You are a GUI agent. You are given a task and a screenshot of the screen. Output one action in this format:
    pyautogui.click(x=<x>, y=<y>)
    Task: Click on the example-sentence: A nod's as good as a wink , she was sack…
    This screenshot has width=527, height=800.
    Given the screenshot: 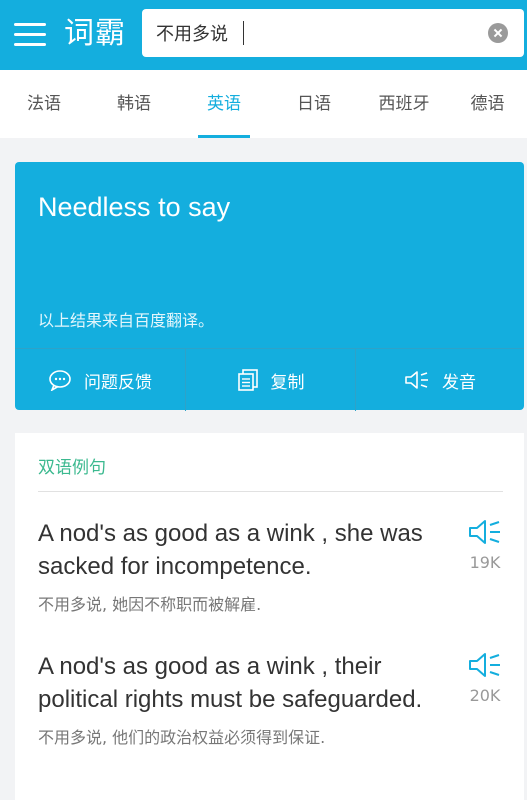 What is the action you would take?
    pyautogui.click(x=273, y=566)
    